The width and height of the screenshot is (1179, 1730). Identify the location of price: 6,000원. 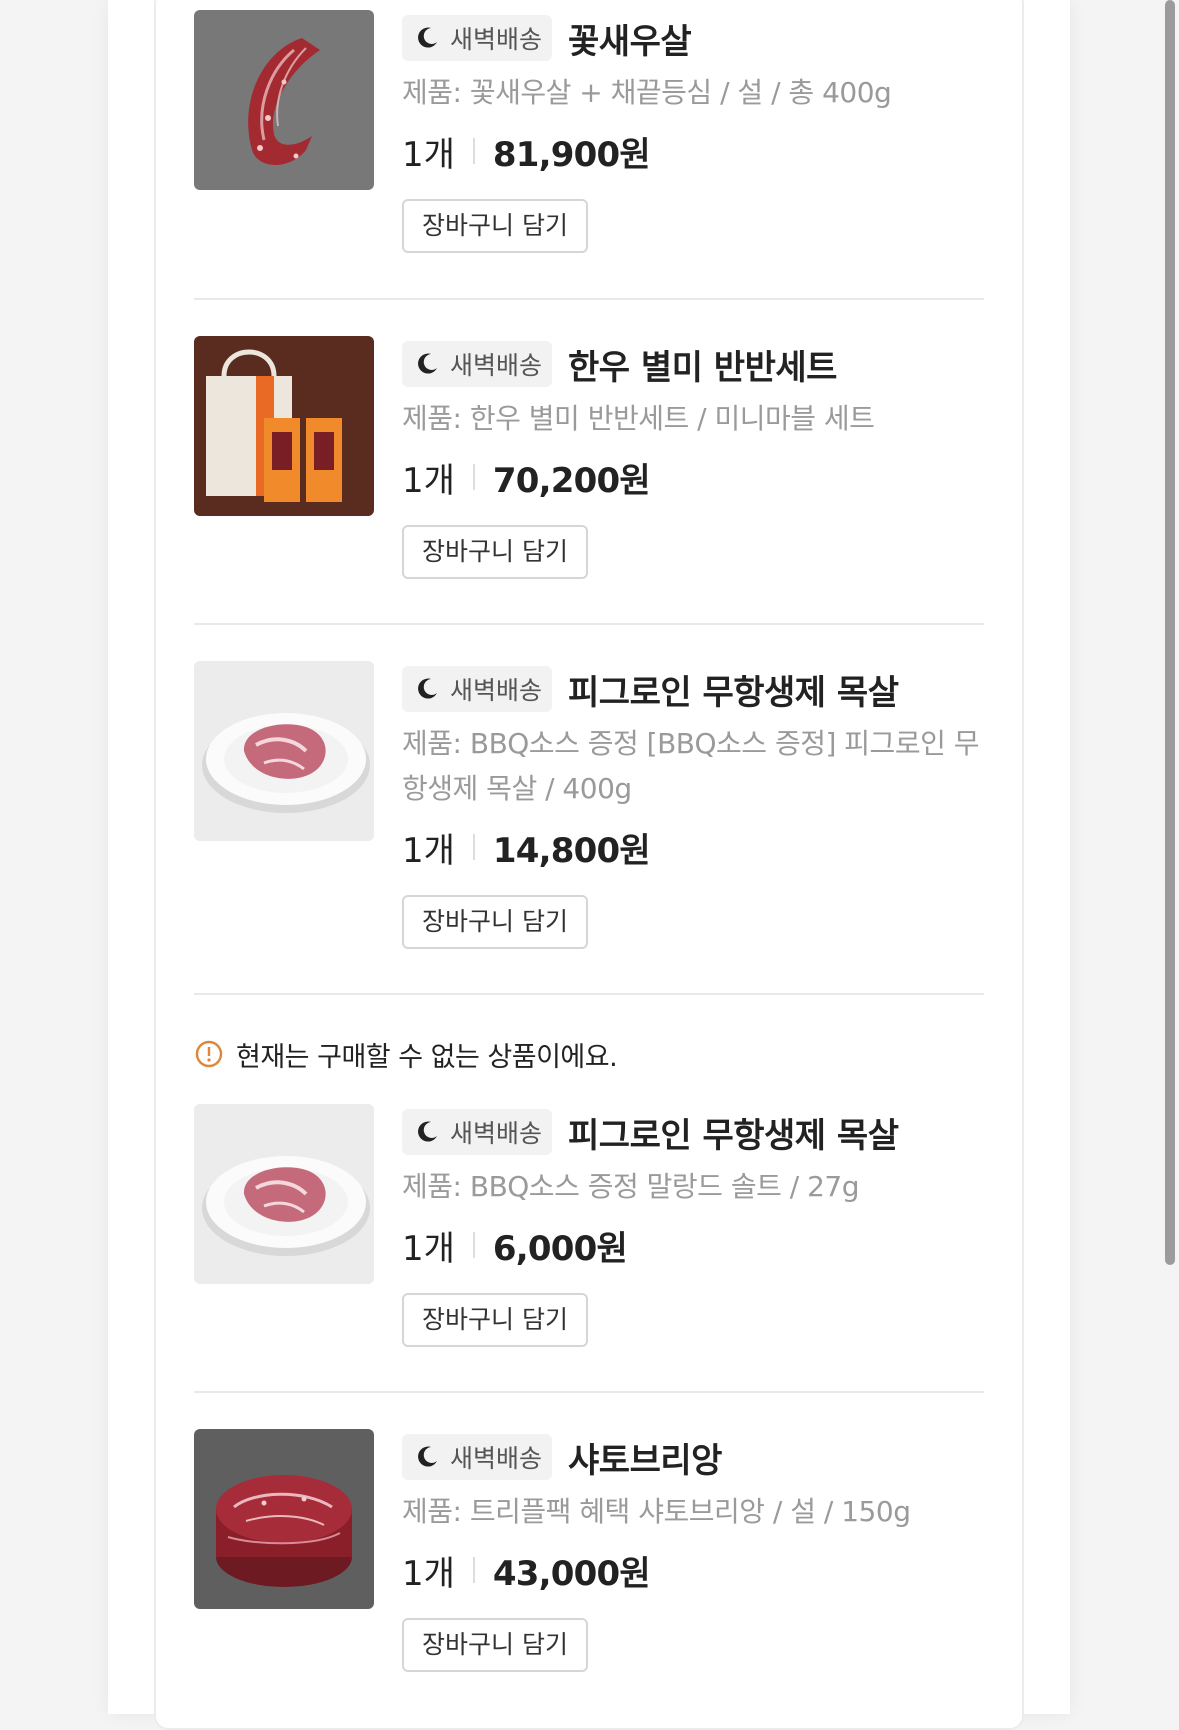
(560, 1248).